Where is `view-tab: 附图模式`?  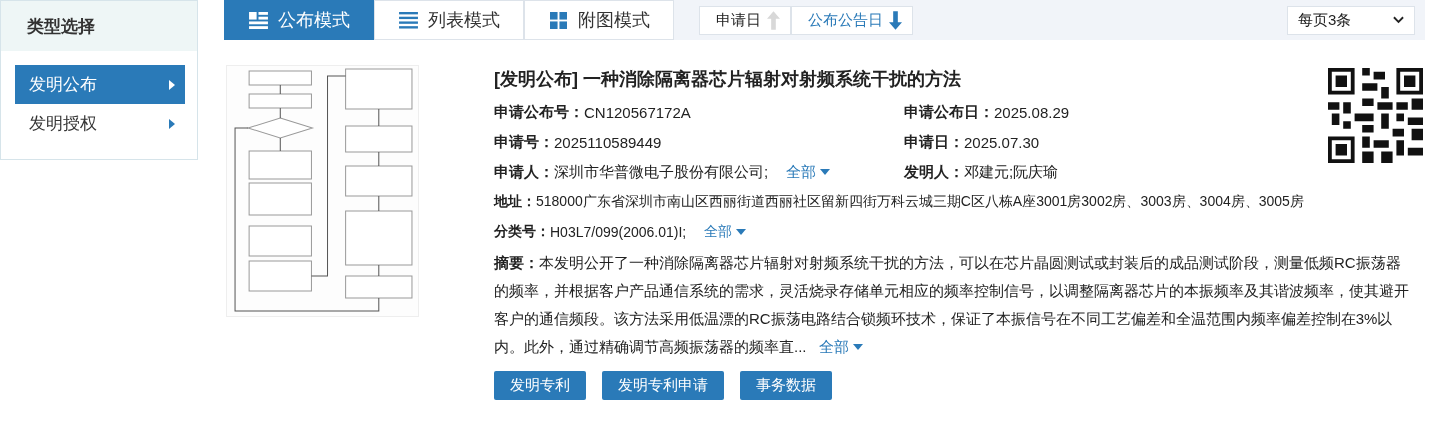
view-tab: 附图模式 is located at coordinates (599, 20).